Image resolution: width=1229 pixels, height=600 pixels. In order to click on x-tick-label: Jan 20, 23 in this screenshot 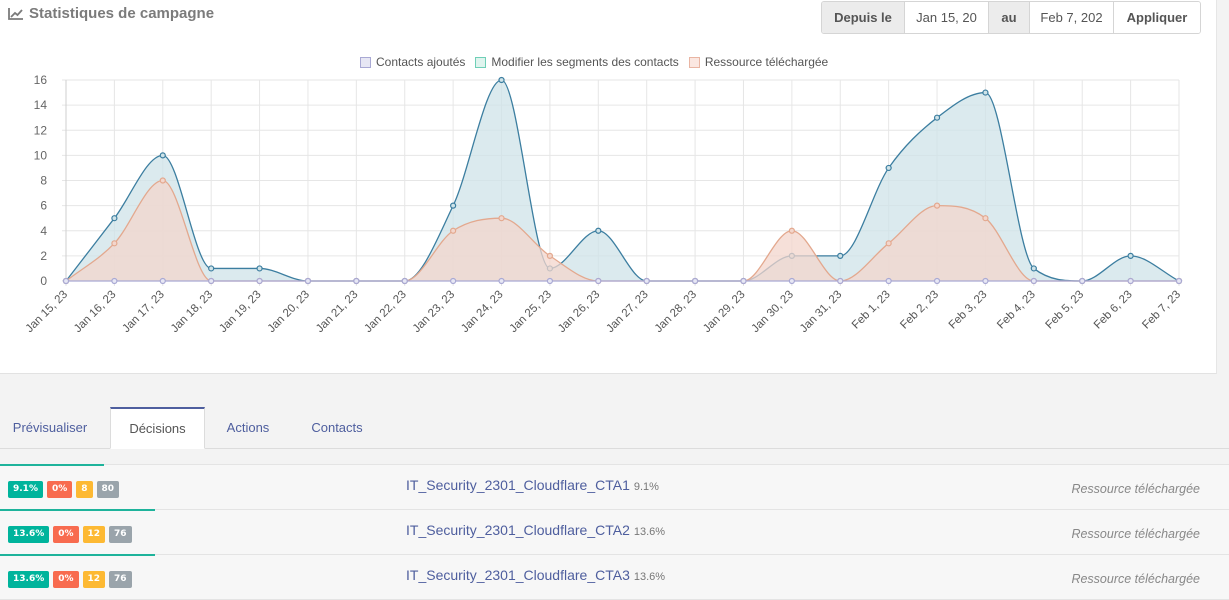, I will do `click(289, 312)`.